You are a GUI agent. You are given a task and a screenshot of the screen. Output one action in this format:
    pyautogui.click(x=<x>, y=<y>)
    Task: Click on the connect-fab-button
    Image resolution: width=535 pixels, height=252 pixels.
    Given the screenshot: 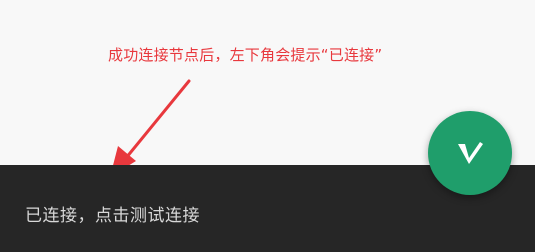 What is the action you would take?
    pyautogui.click(x=470, y=153)
    